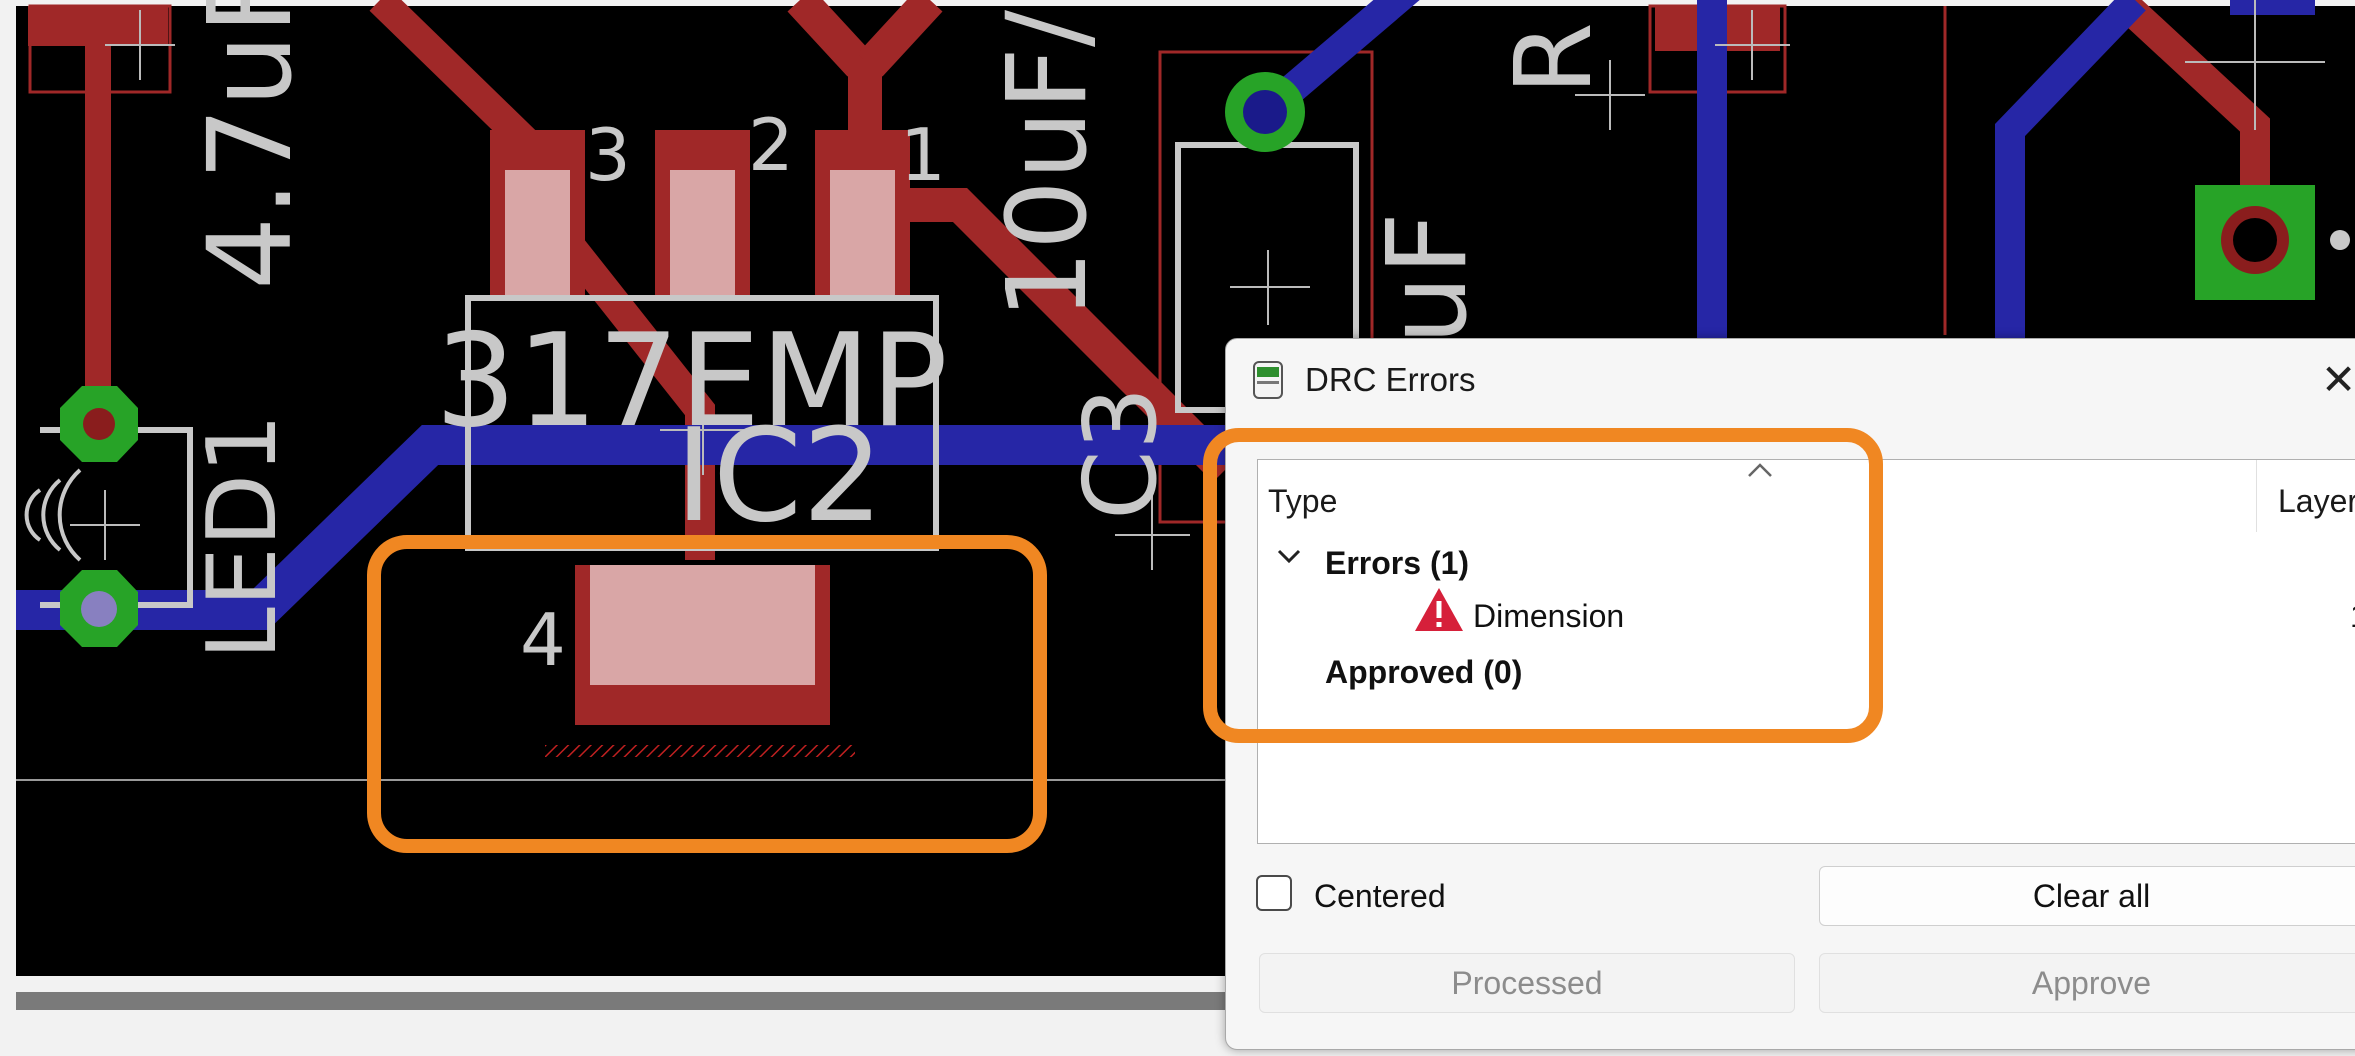 The image size is (2355, 1056). Describe the element at coordinates (779, 476) in the screenshot. I see `label-part-name: IC2` at that location.